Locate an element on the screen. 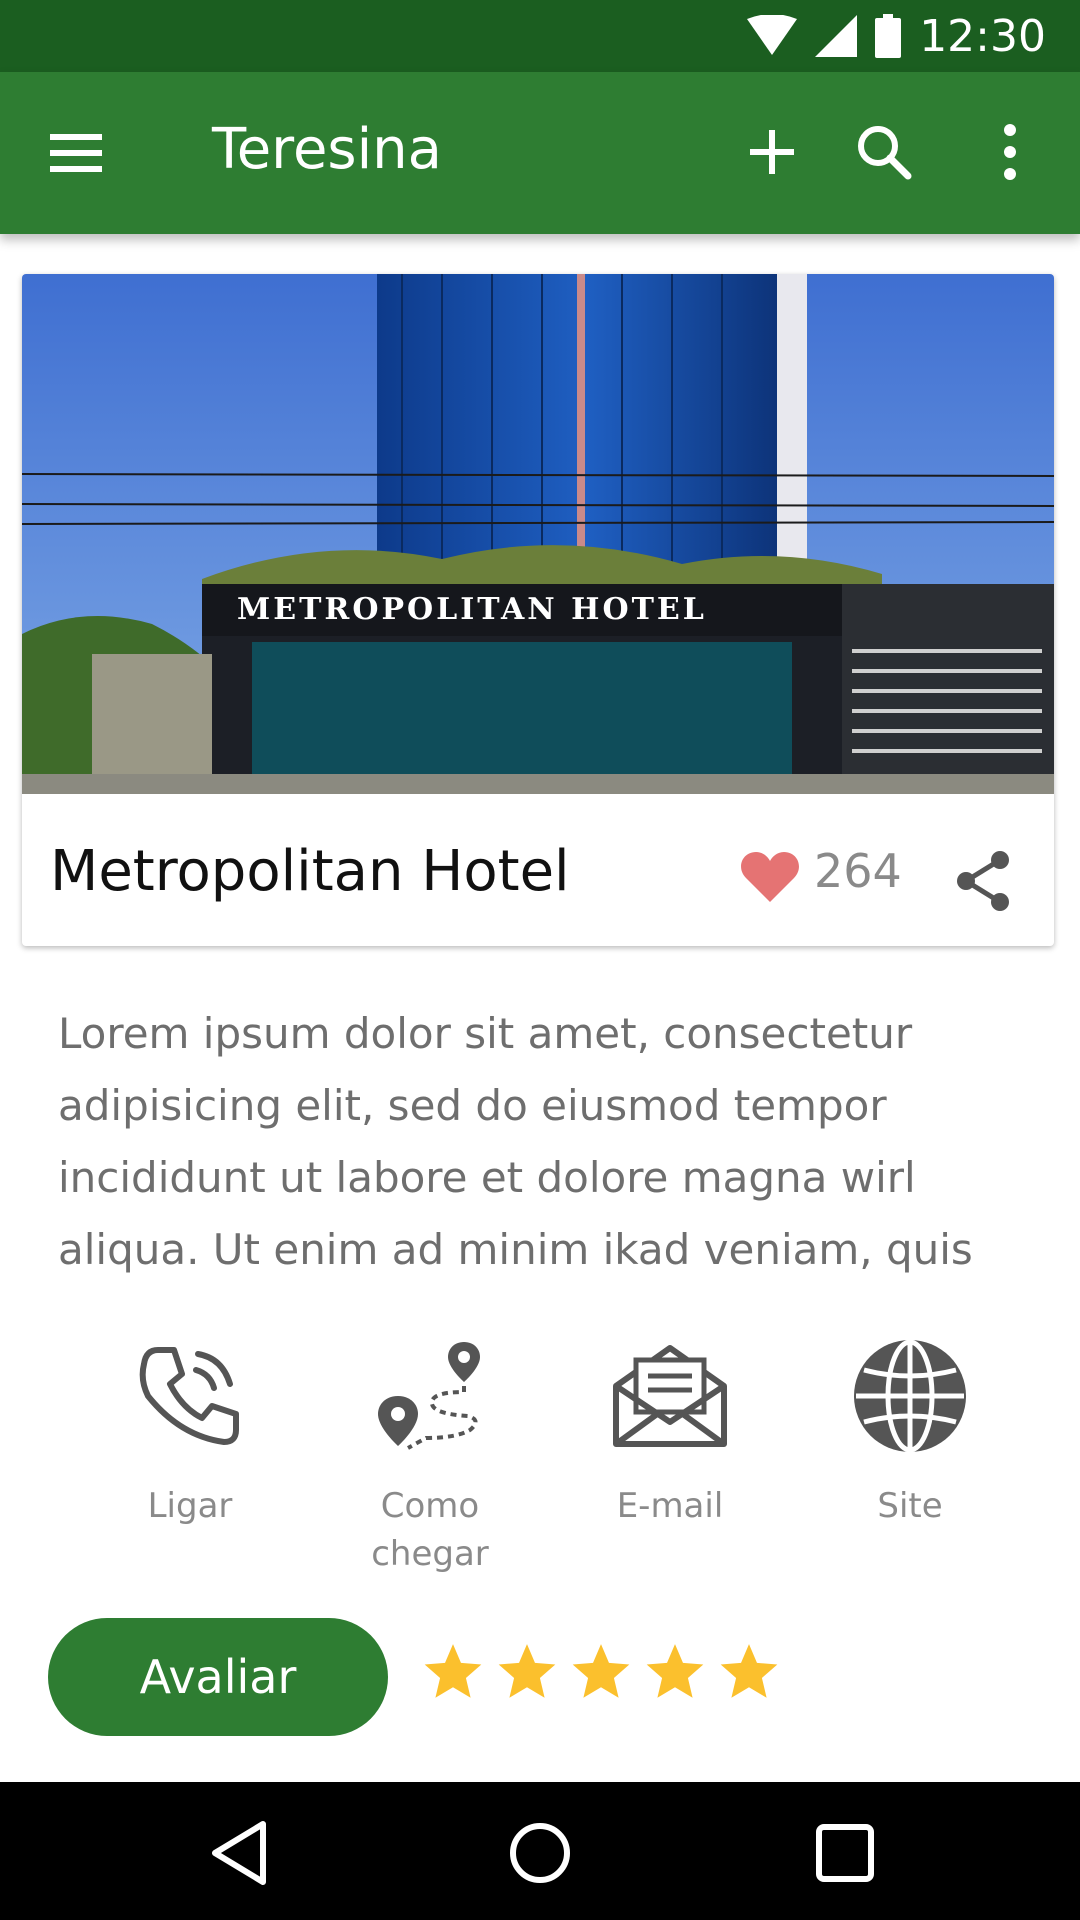 Image resolution: width=1080 pixels, height=1920 pixels. status-icons: 12:30 is located at coordinates (896, 36).